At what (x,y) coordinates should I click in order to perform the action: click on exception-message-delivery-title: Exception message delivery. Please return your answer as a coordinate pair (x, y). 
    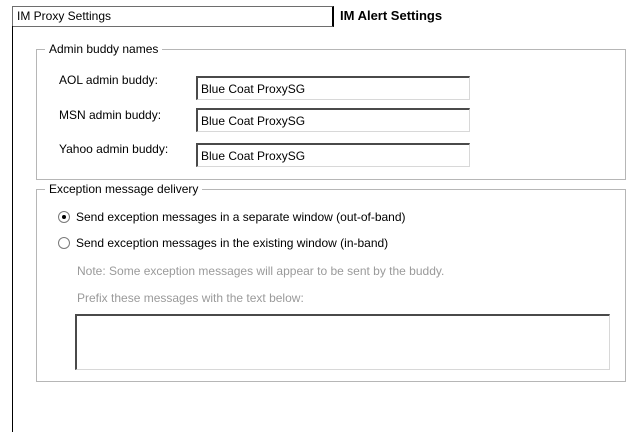
    Looking at the image, I should click on (124, 189).